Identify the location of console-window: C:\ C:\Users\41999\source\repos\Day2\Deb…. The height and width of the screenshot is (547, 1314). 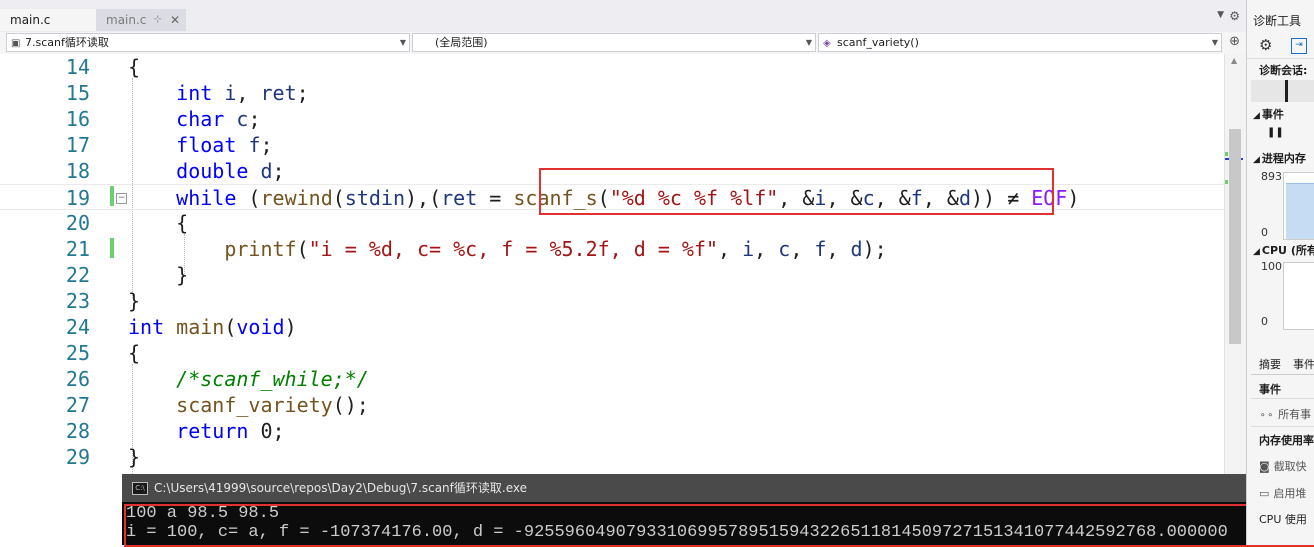
(718, 510).